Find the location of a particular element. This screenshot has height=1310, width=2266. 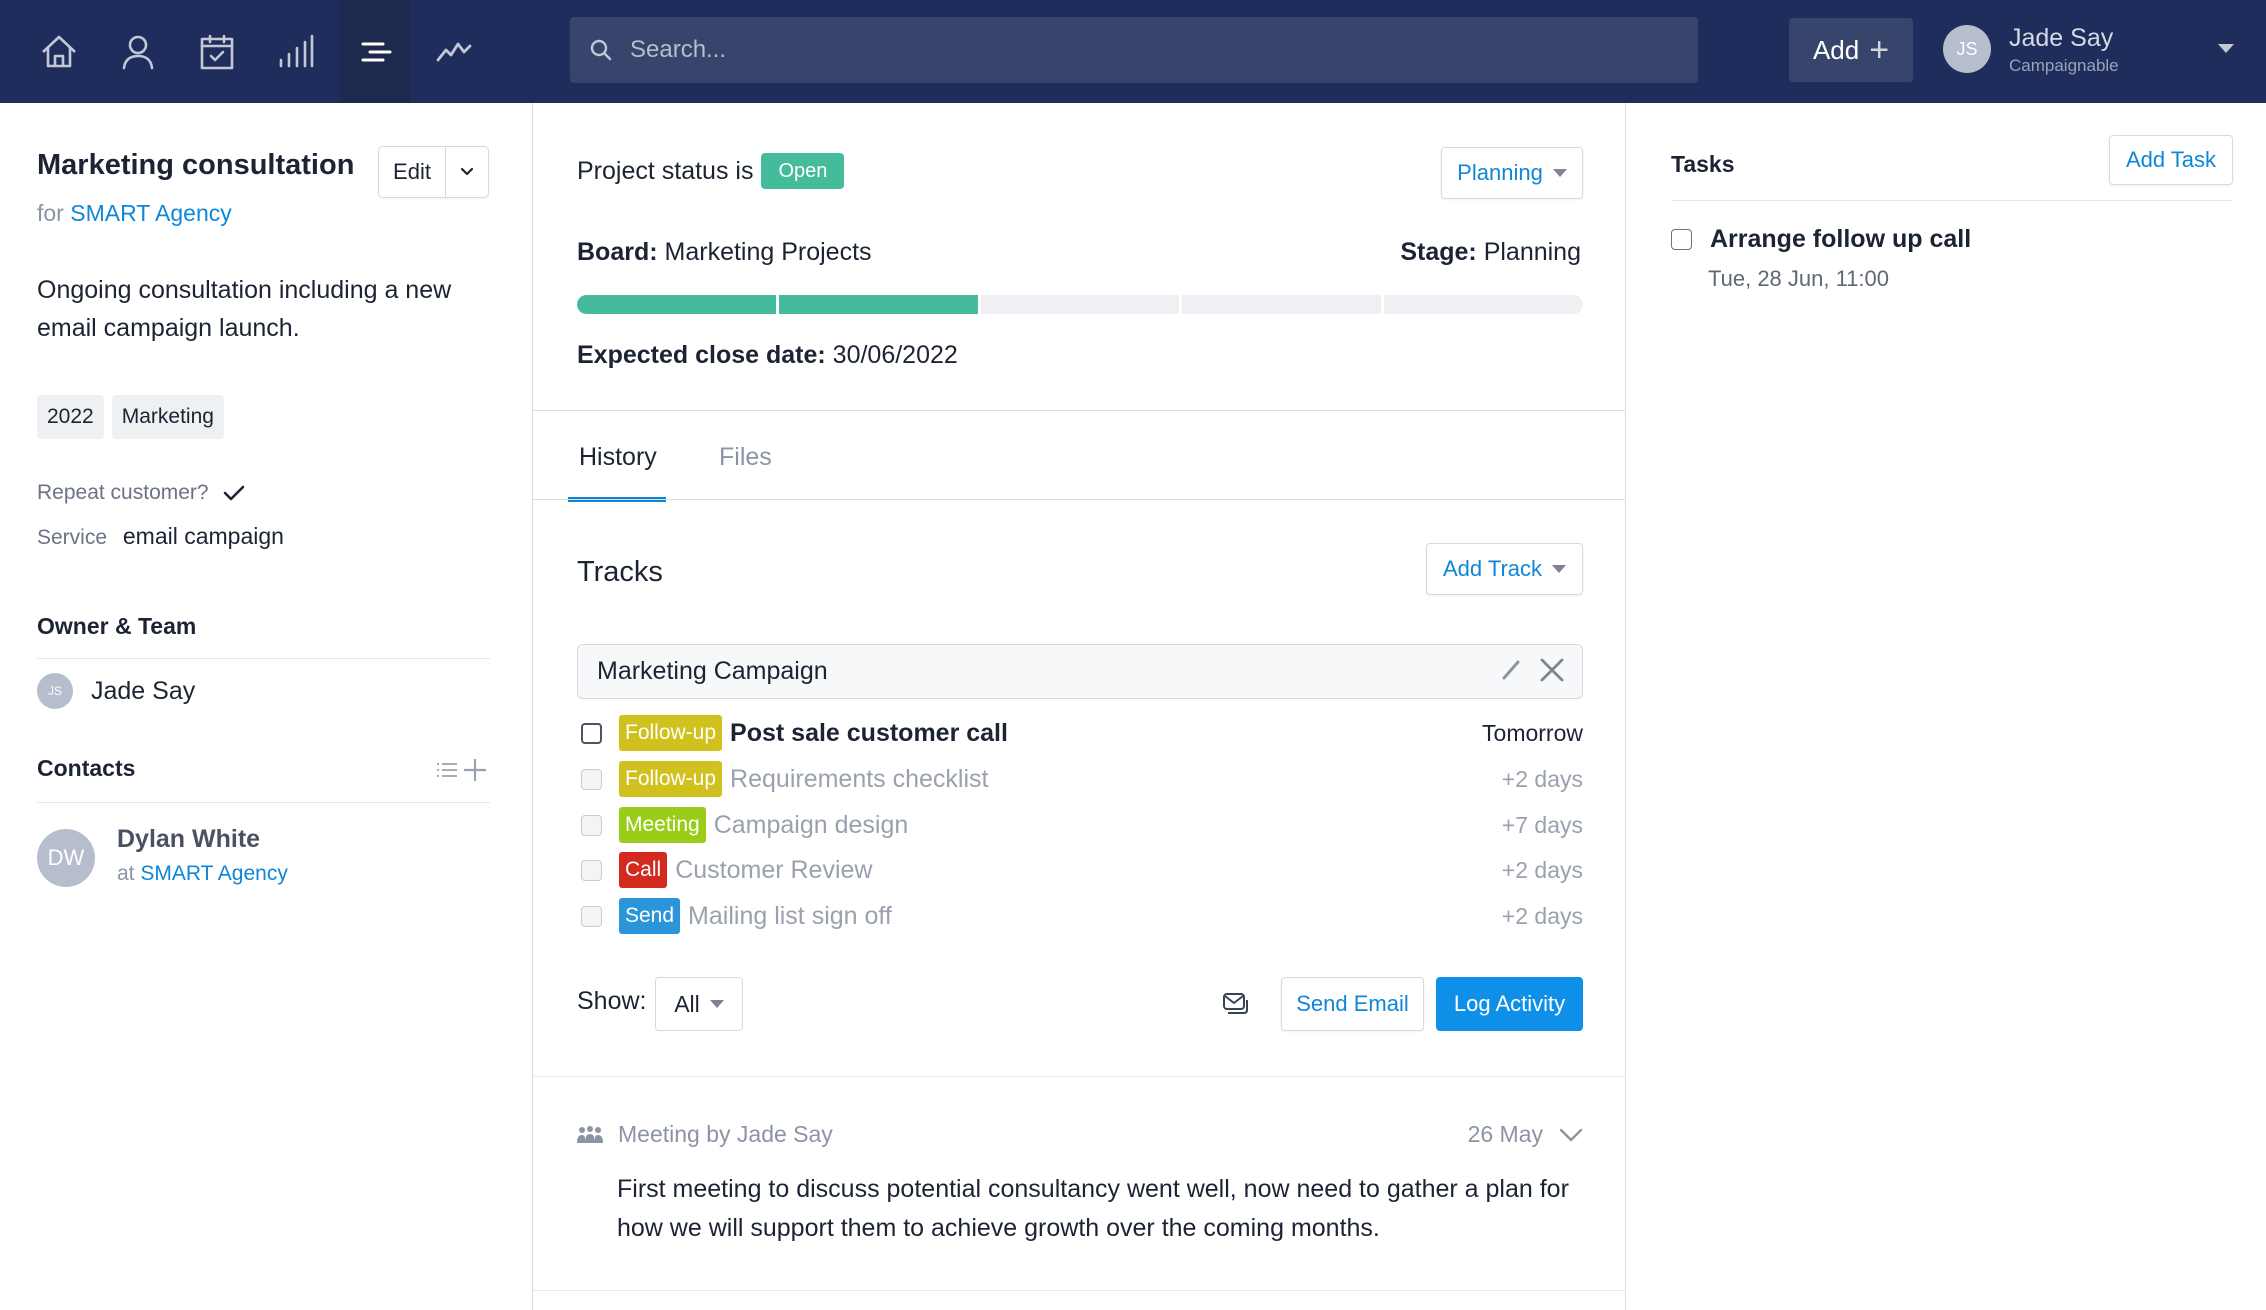

user-name: Jade Say is located at coordinates (2061, 38).